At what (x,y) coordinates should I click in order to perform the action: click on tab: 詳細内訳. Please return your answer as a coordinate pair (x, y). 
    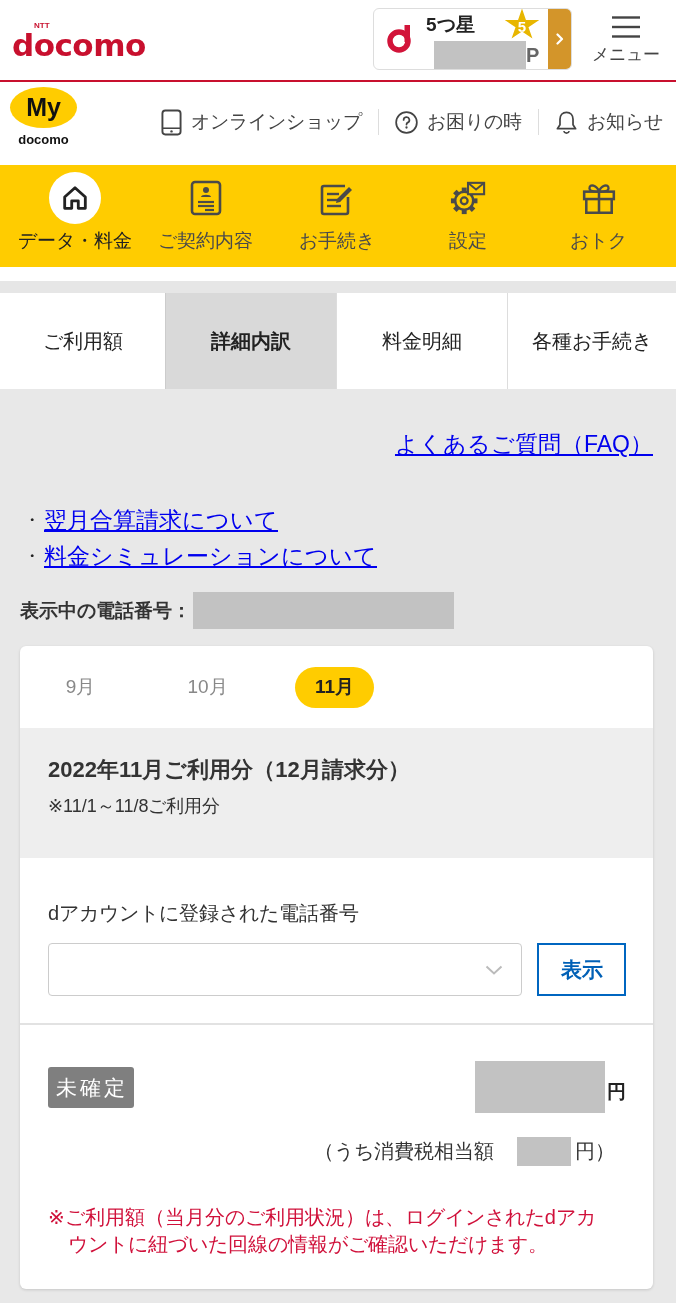
    Looking at the image, I should click on (250, 341).